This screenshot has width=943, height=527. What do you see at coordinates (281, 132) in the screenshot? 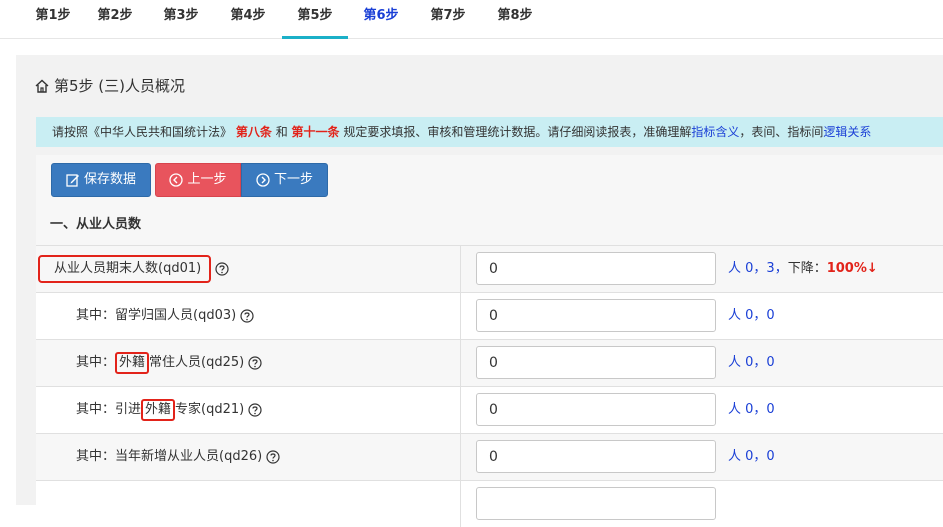
I see `notice-and: 和` at bounding box center [281, 132].